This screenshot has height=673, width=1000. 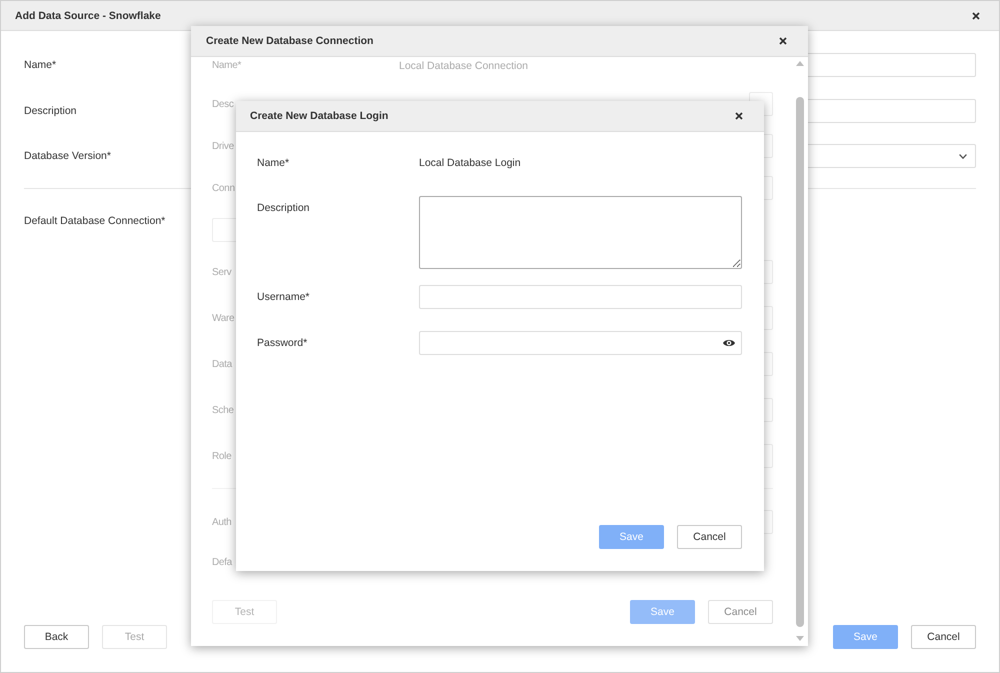 I want to click on value-text: Local Database Connection, so click(x=463, y=66).